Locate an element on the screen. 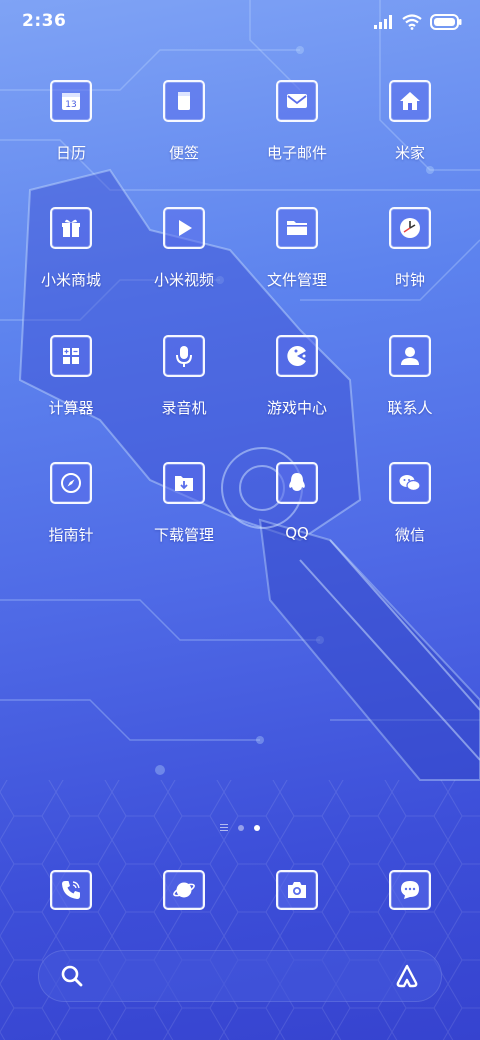 The width and height of the screenshot is (480, 1040). page-dot is located at coordinates (241, 827).